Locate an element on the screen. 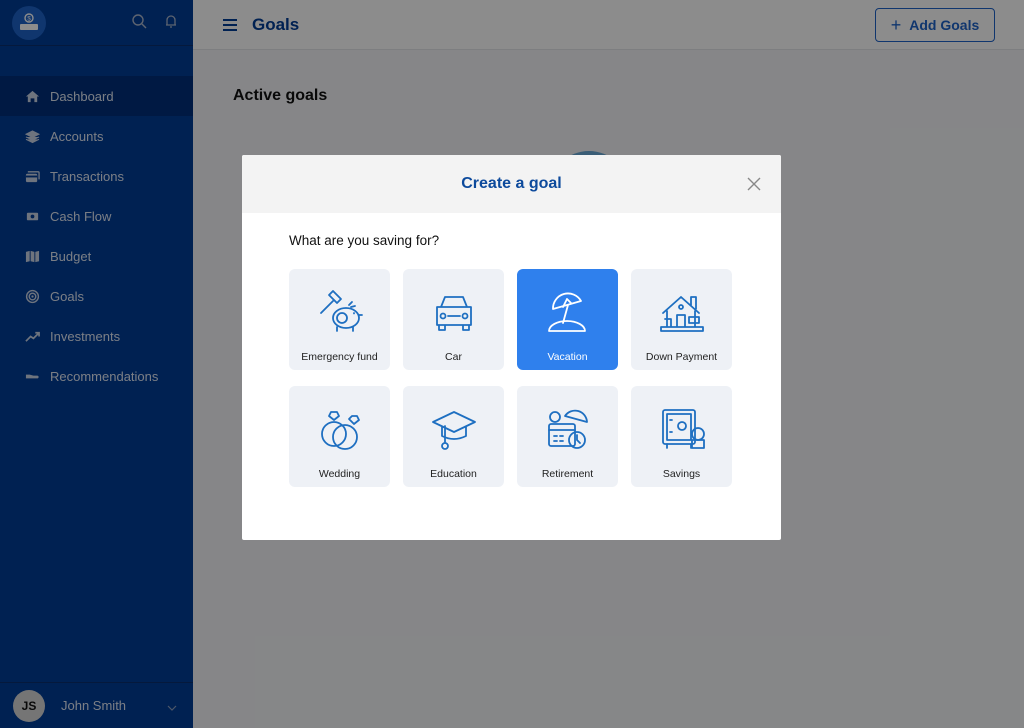 This screenshot has width=1024, height=728. goal-card-label: Vacation is located at coordinates (567, 357).